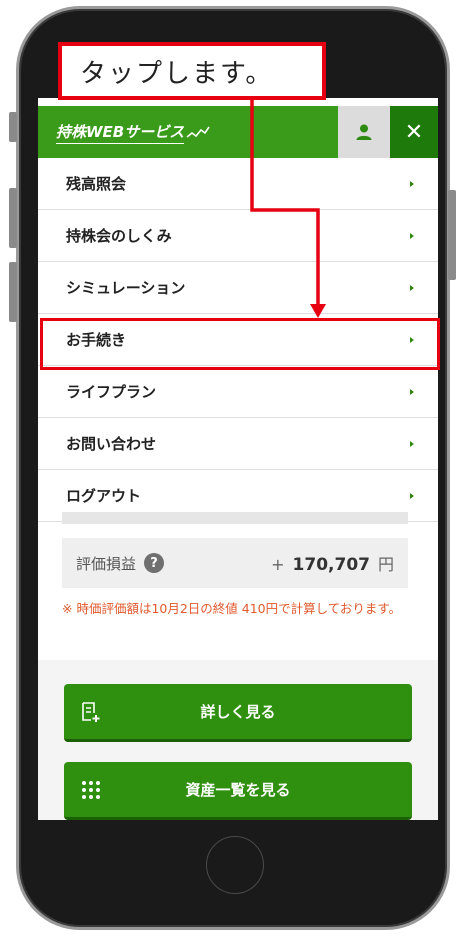  I want to click on divider-strip, so click(235, 518).